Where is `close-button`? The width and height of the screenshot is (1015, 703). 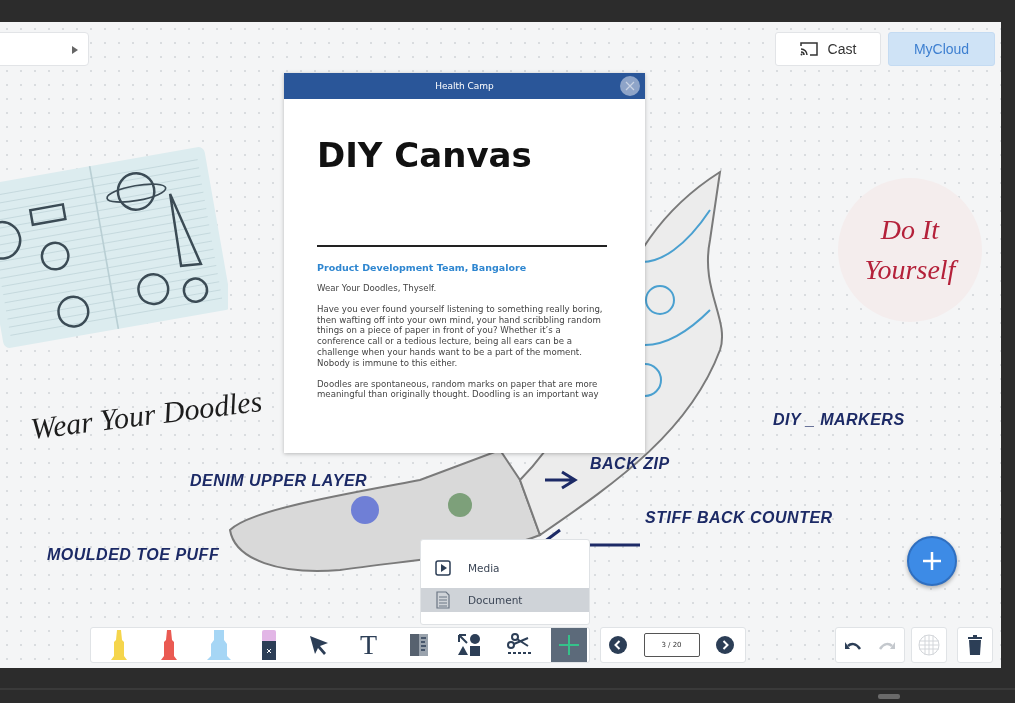 close-button is located at coordinates (630, 86).